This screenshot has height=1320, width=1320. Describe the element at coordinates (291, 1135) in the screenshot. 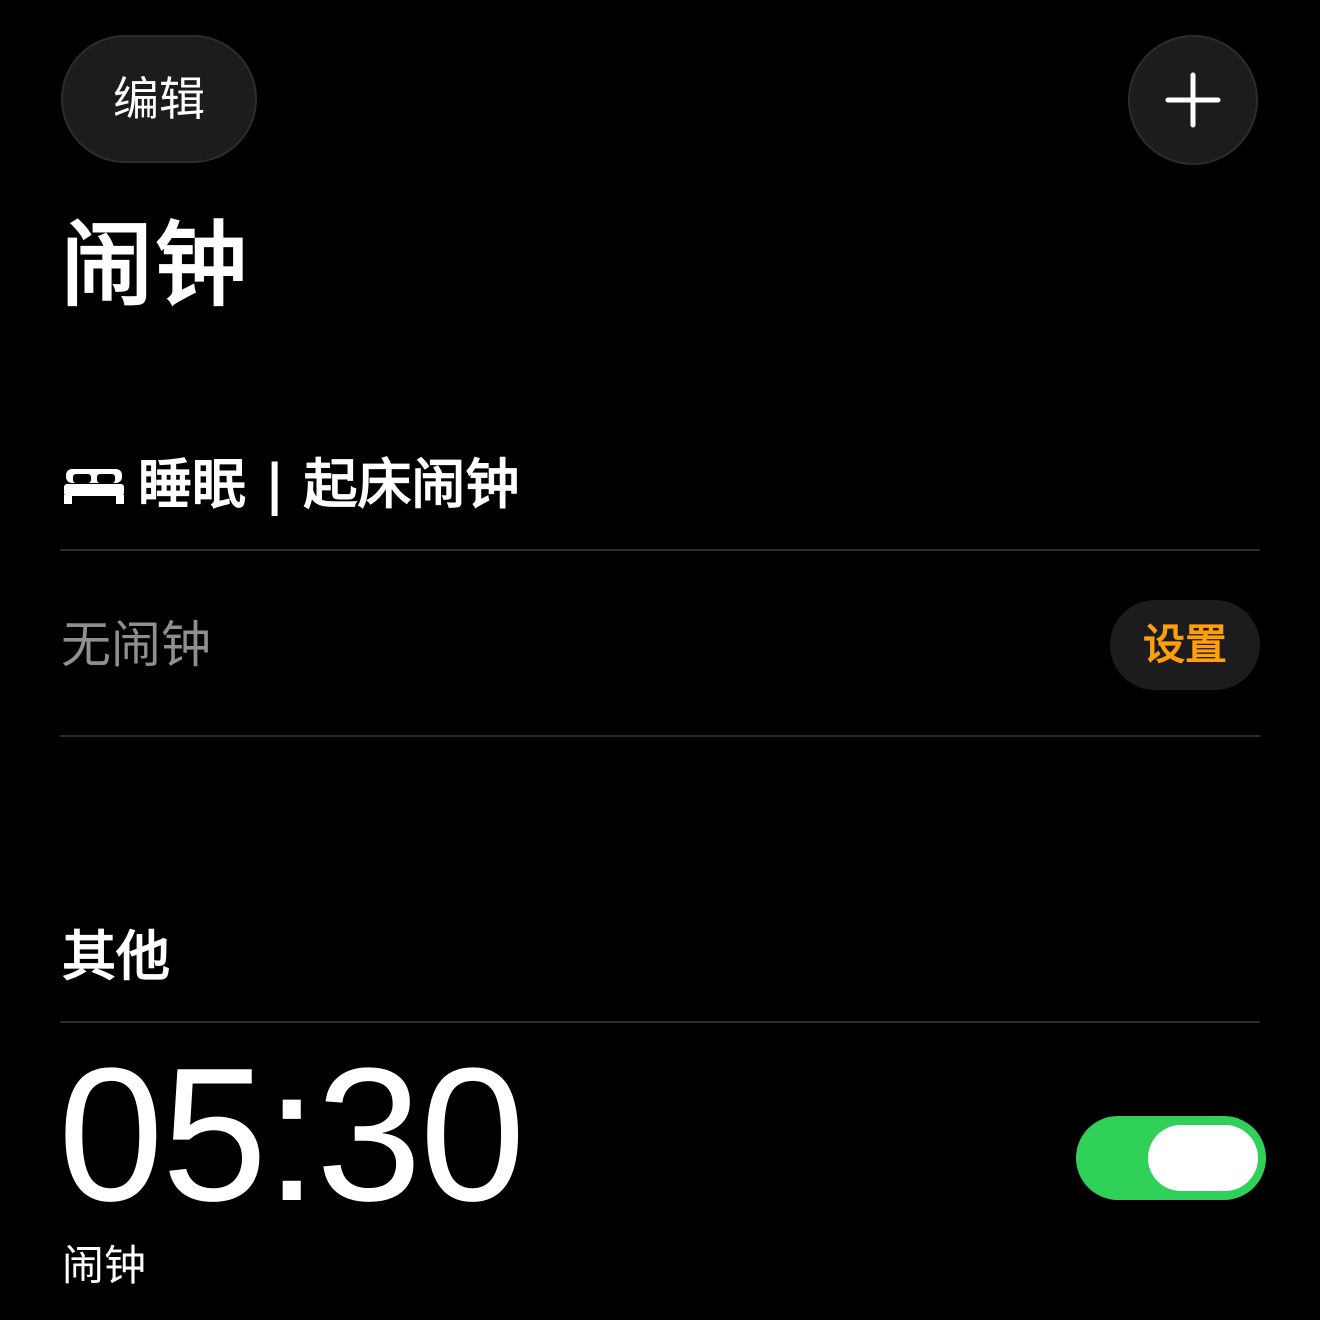

I see `alarm-time: 05:30` at that location.